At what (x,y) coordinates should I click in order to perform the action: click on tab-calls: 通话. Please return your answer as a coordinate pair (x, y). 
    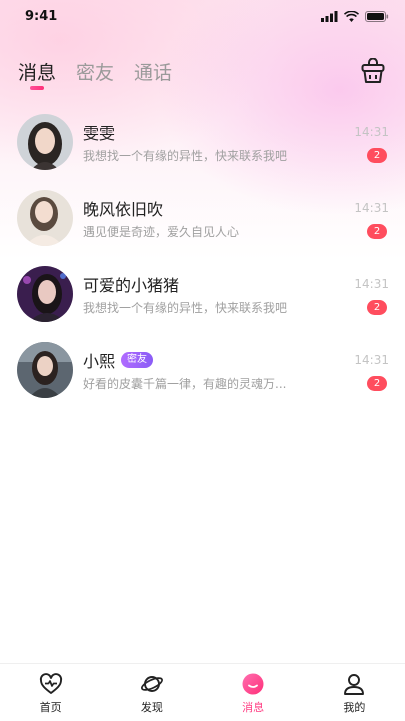
    Looking at the image, I should click on (153, 71).